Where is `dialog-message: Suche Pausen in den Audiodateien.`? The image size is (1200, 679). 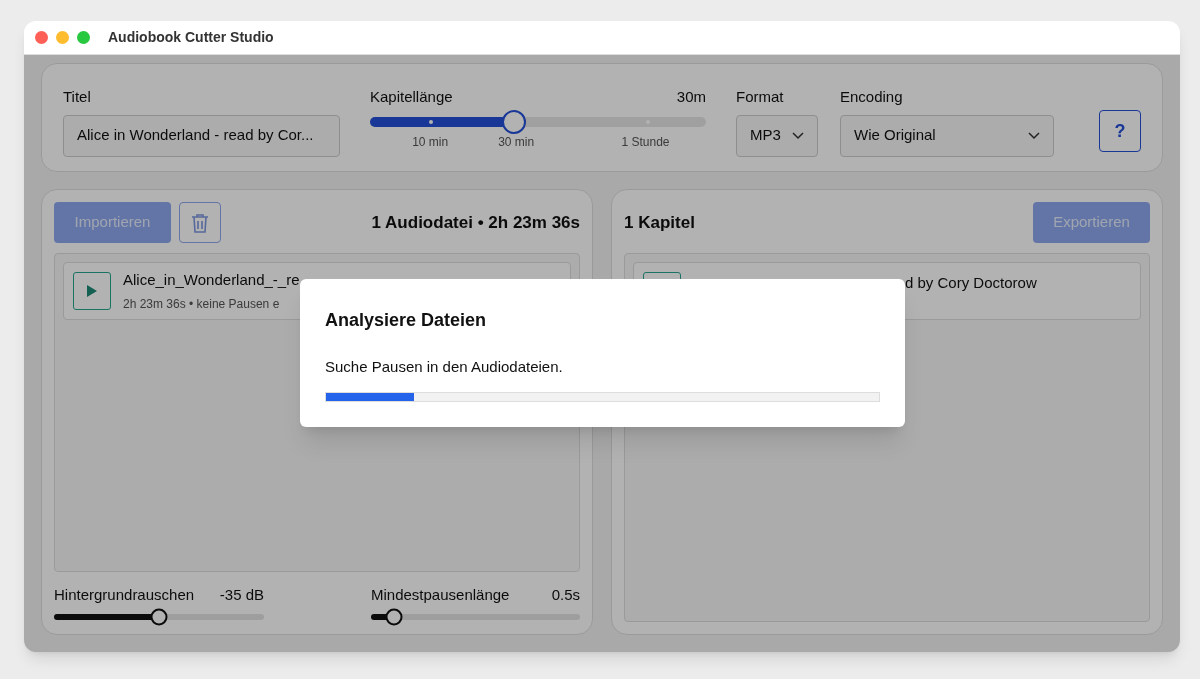 dialog-message: Suche Pausen in den Audiodateien. is located at coordinates (444, 367).